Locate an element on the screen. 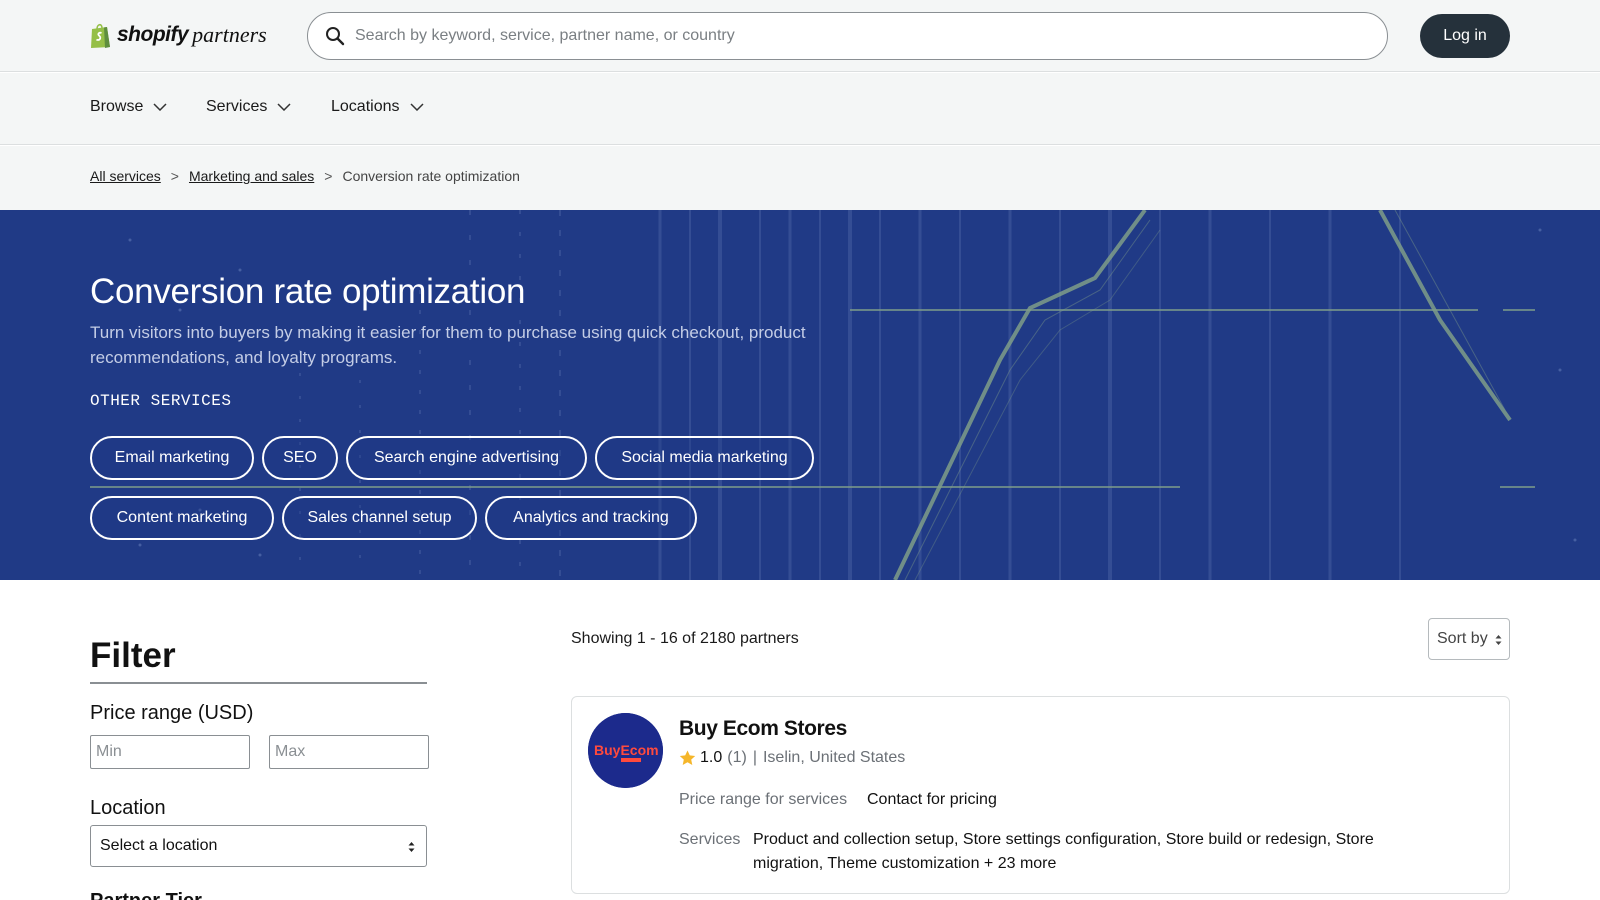 This screenshot has height=900, width=1600. location-select: Select a location is located at coordinates (258, 846).